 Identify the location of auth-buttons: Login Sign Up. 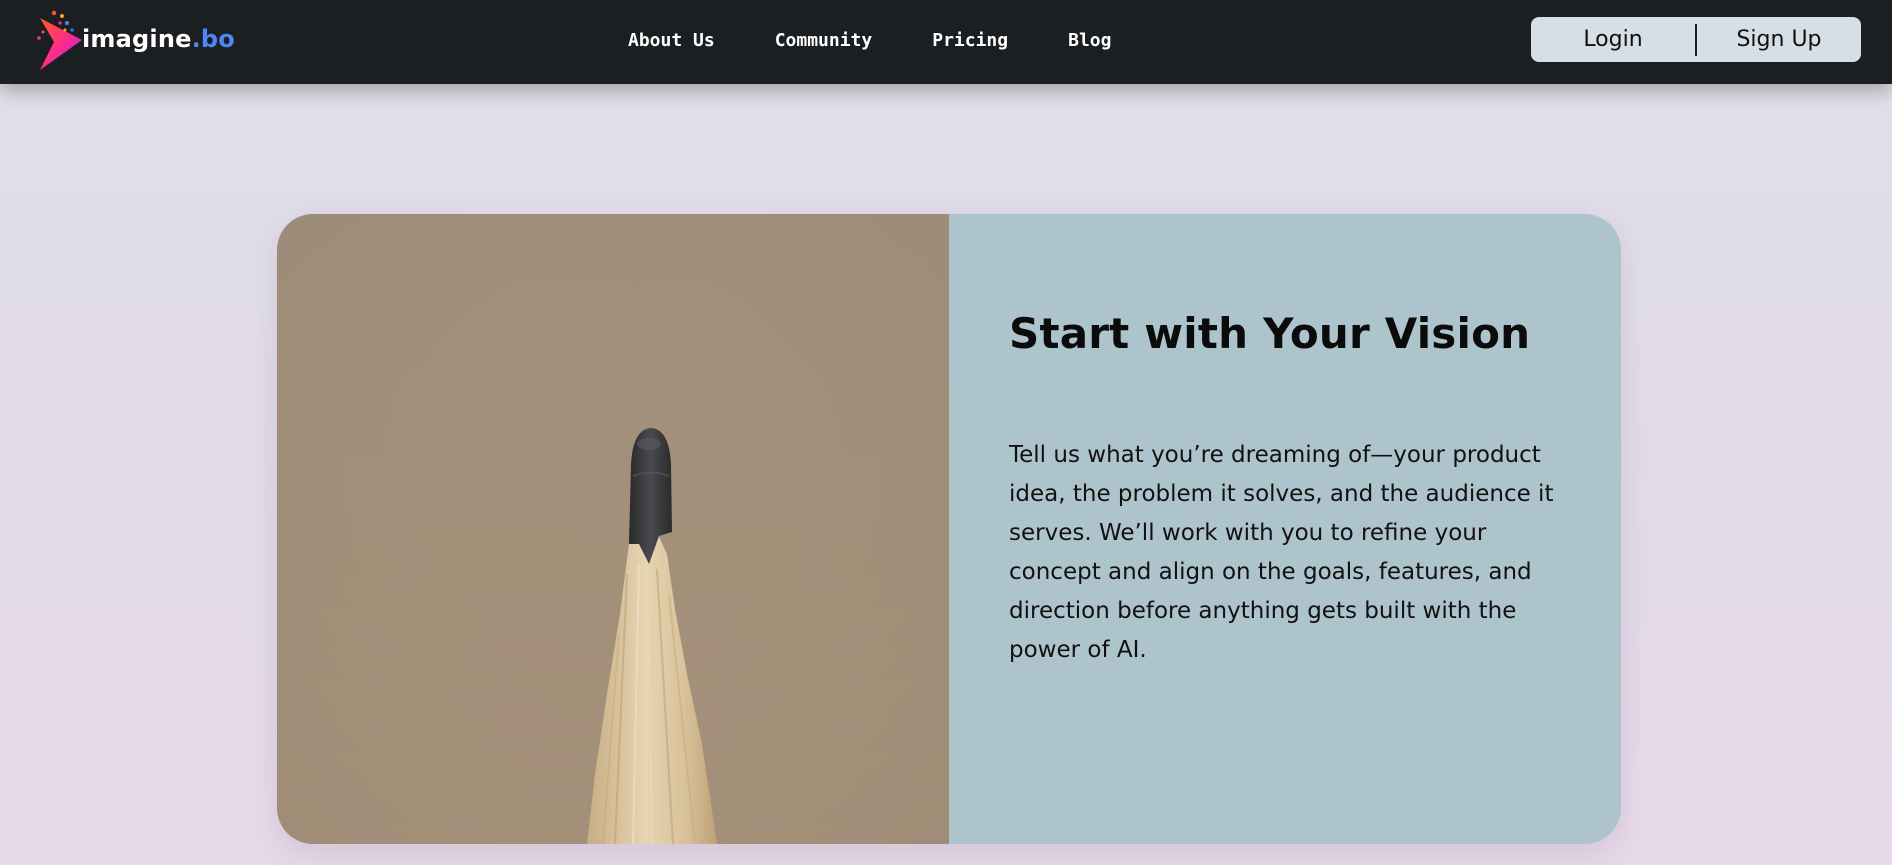
(1696, 39).